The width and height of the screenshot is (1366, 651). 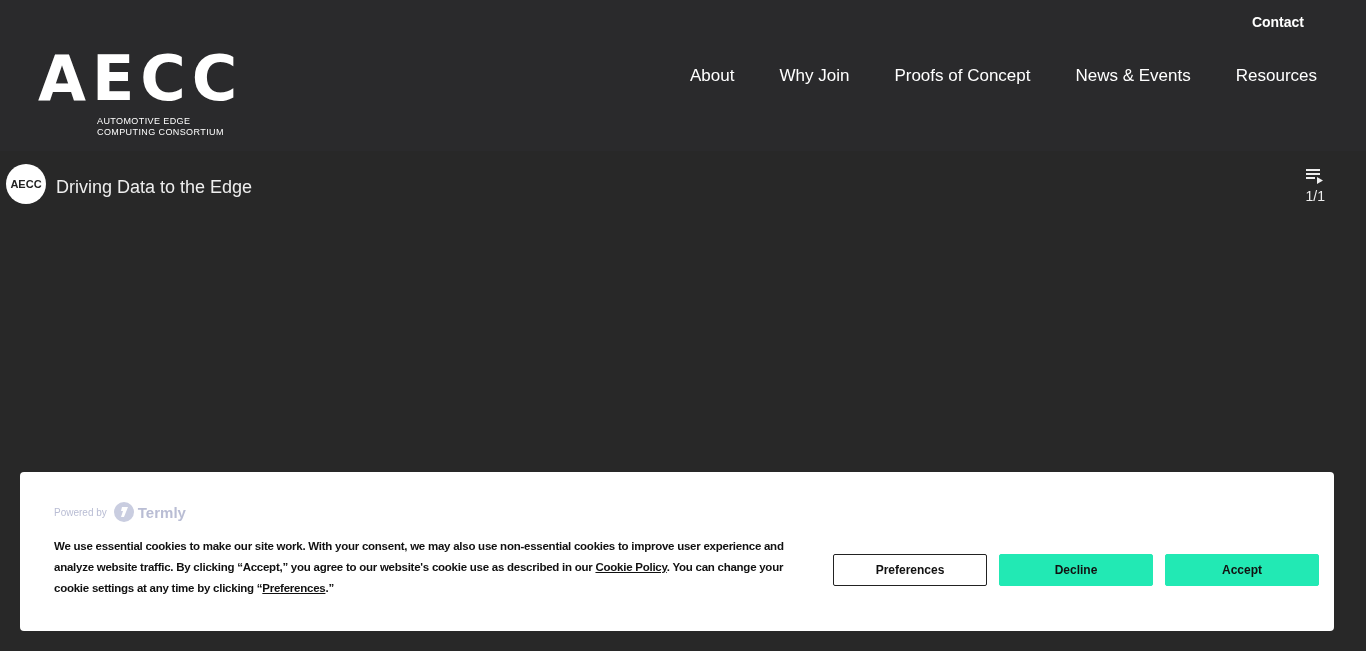 I want to click on playlist-icon, so click(x=1315, y=176).